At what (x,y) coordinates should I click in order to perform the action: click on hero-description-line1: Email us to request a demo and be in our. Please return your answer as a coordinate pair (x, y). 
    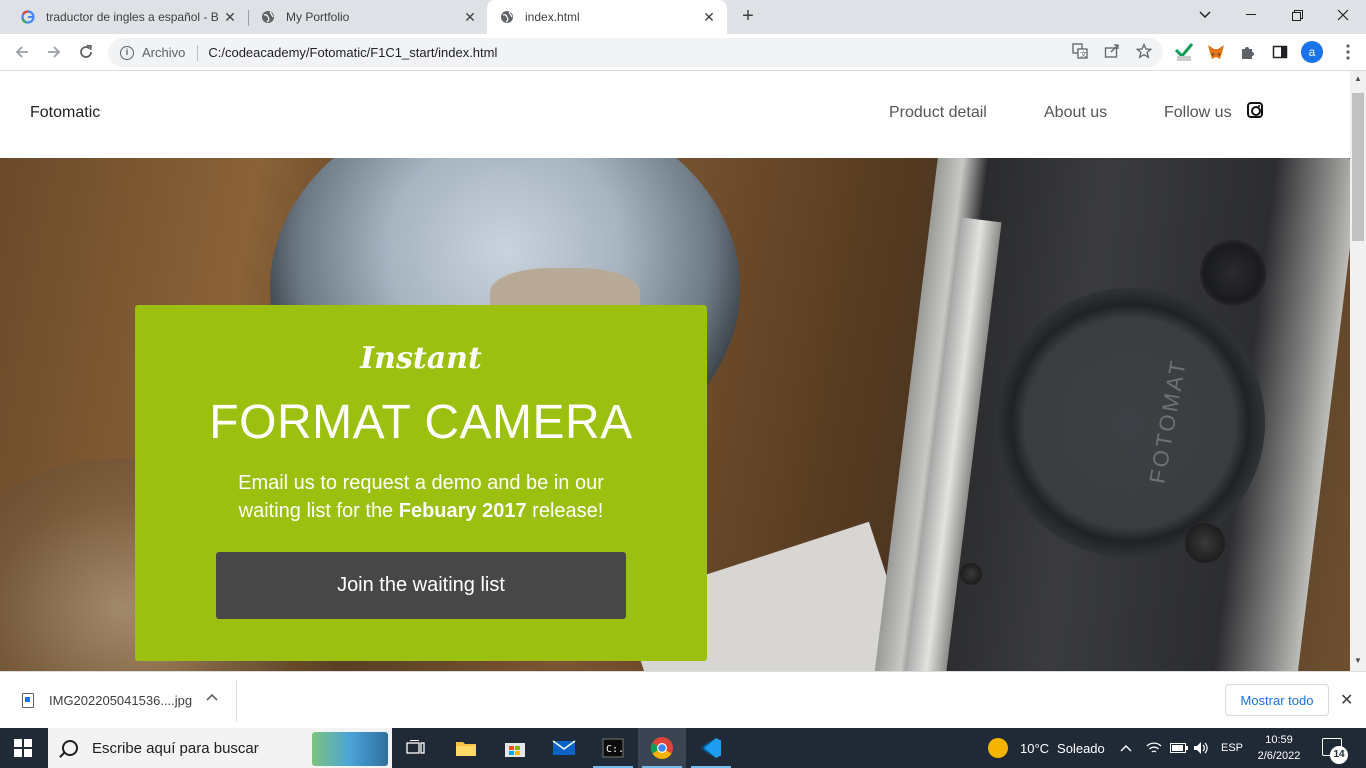
    Looking at the image, I should click on (421, 483).